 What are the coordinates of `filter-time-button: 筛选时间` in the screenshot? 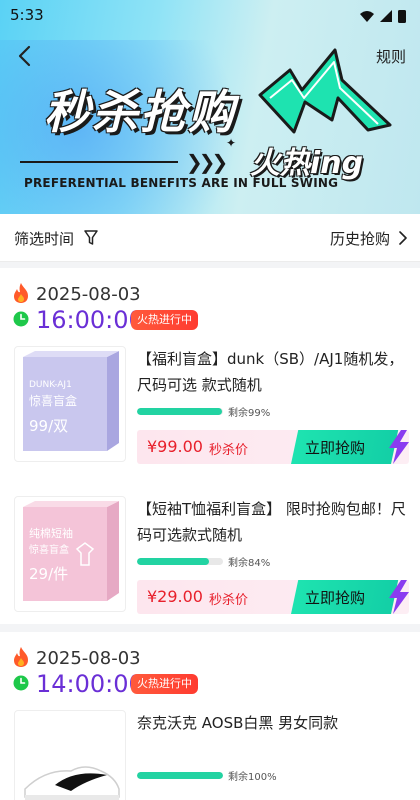 It's located at (44, 238).